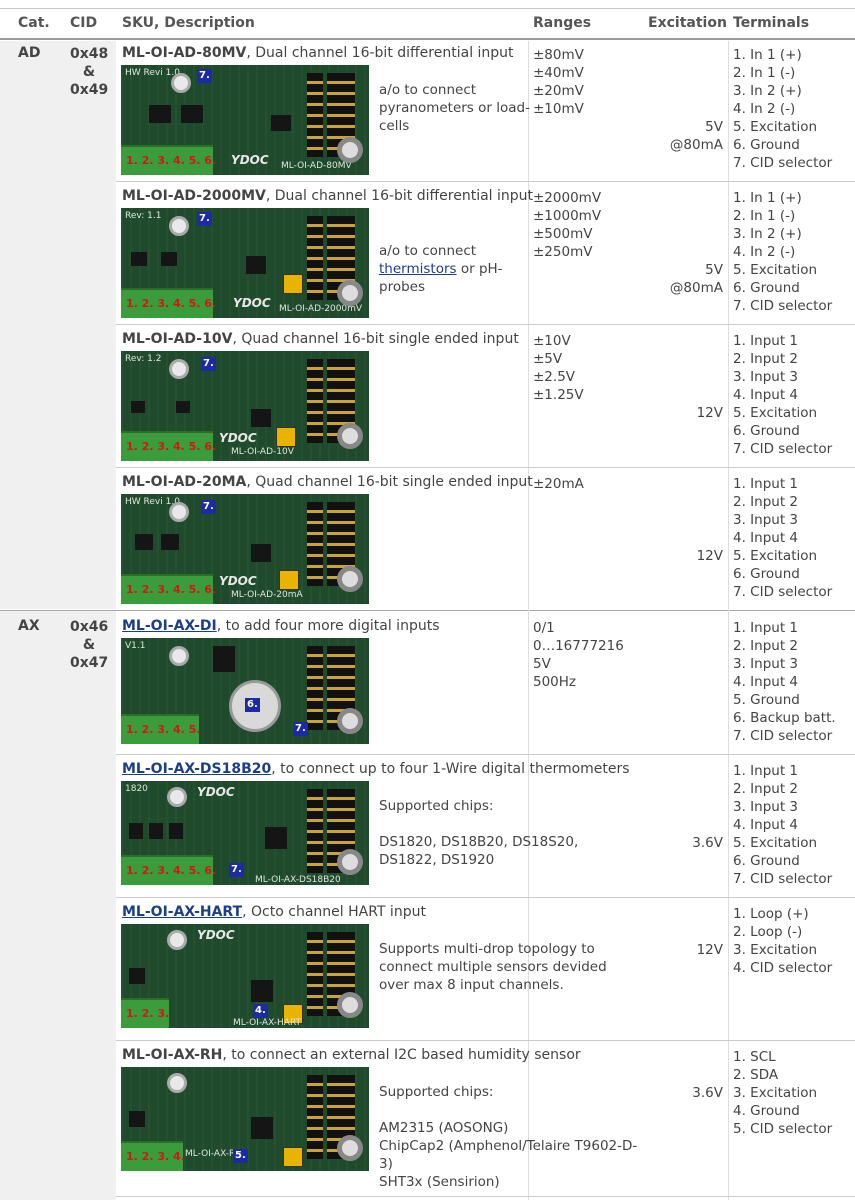  Describe the element at coordinates (260, 1011) in the screenshot. I see `cid-badge: 4.` at that location.